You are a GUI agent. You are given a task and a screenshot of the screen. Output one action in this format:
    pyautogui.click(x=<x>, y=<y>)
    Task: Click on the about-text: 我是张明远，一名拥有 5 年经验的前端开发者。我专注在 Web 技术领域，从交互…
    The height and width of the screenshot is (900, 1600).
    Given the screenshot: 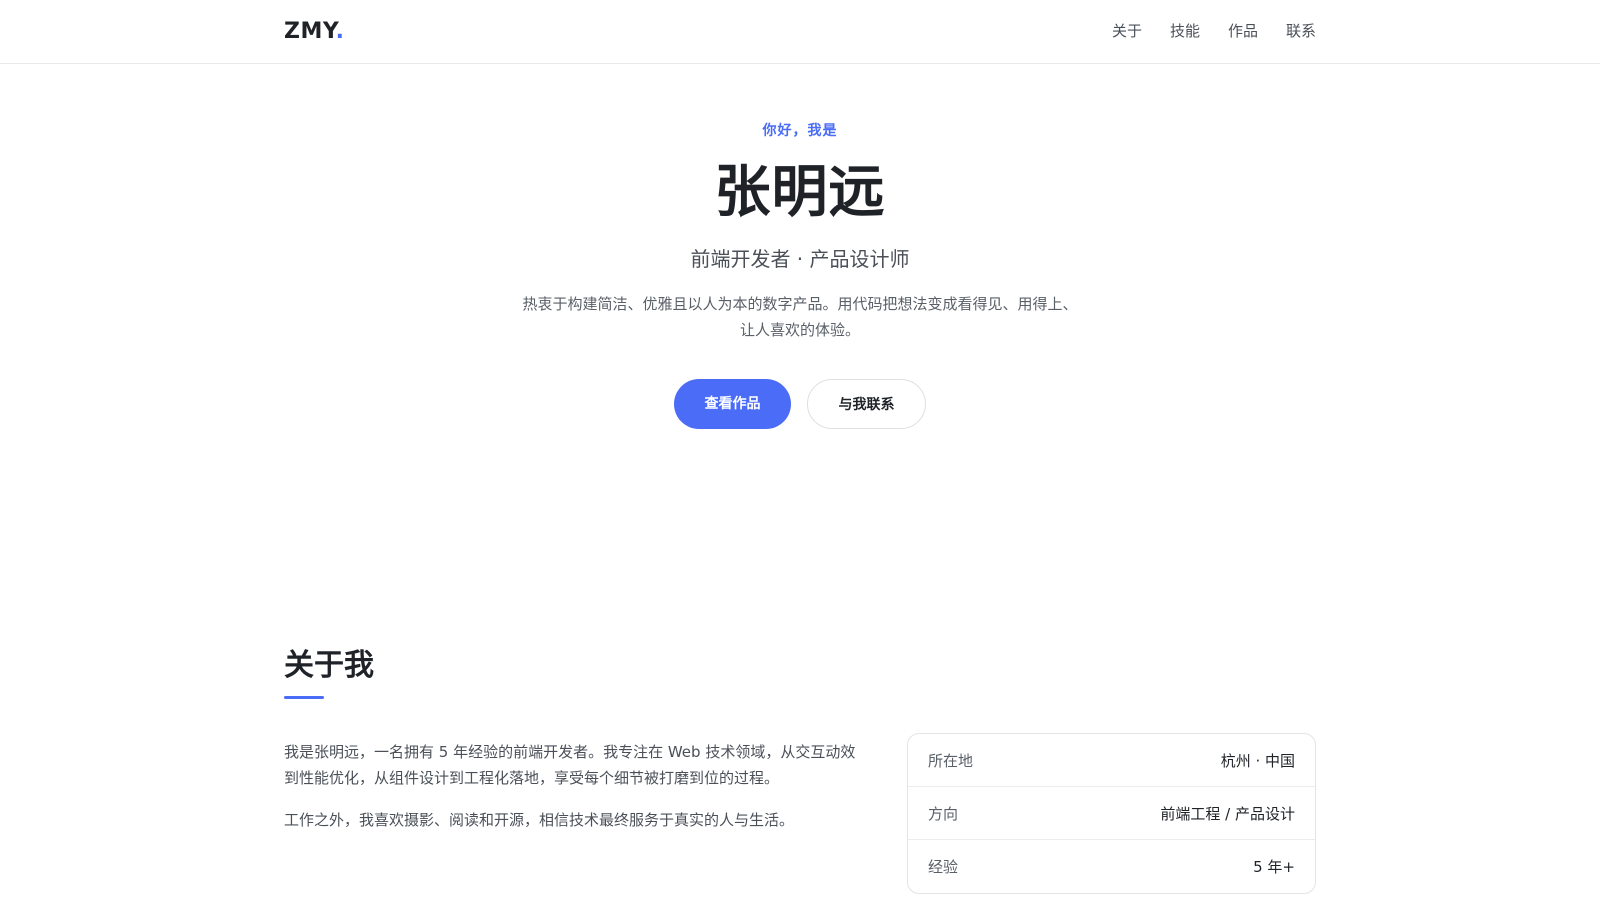 What is the action you would take?
    pyautogui.click(x=574, y=794)
    